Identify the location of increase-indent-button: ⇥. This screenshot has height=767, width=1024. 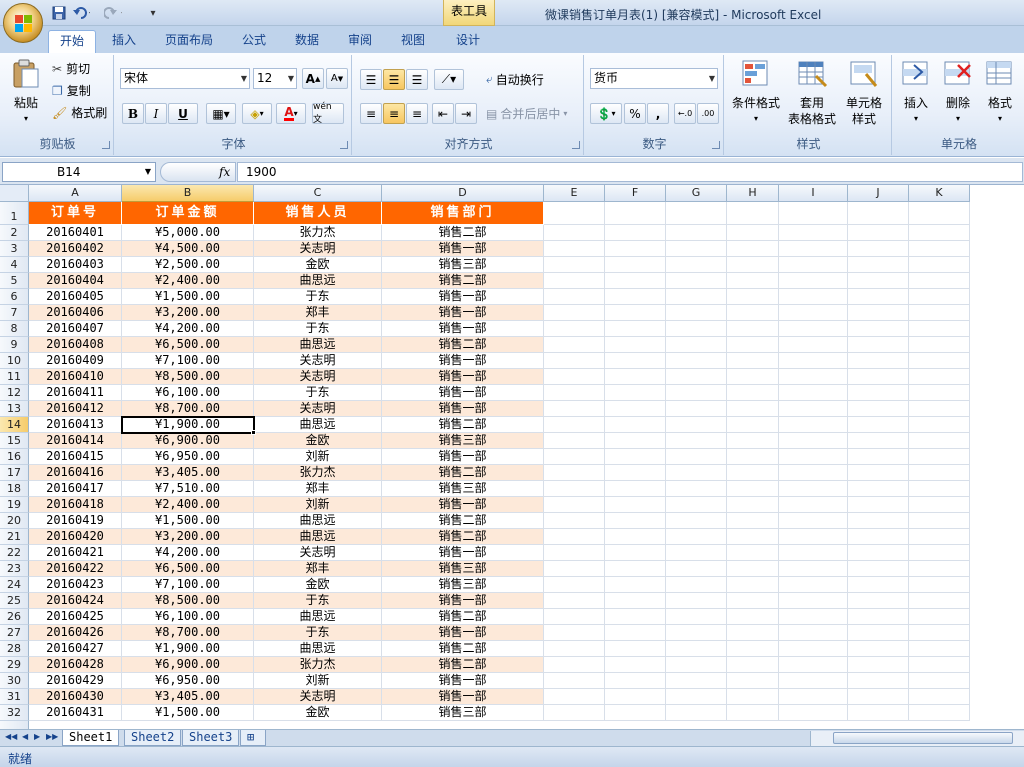
(466, 113).